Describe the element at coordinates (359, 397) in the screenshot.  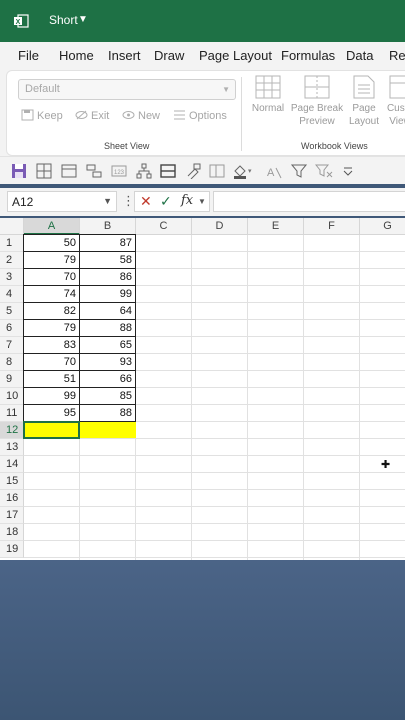
I see `column-gridline` at that location.